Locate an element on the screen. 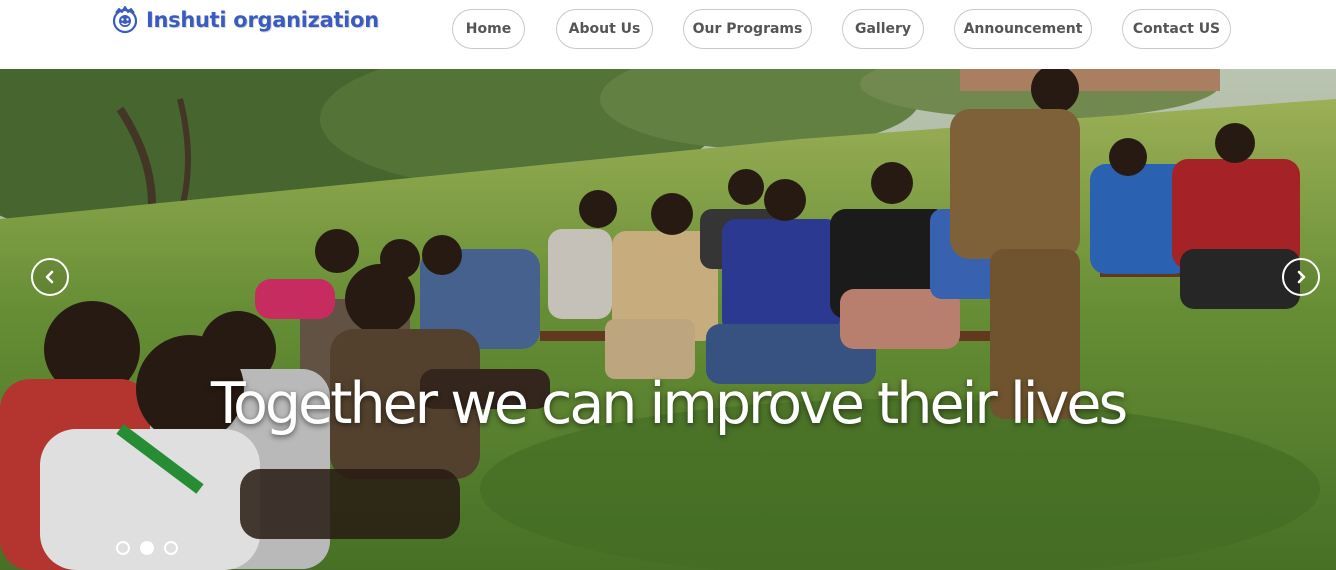 The image size is (1336, 570). chevron-left-icon is located at coordinates (49, 277).